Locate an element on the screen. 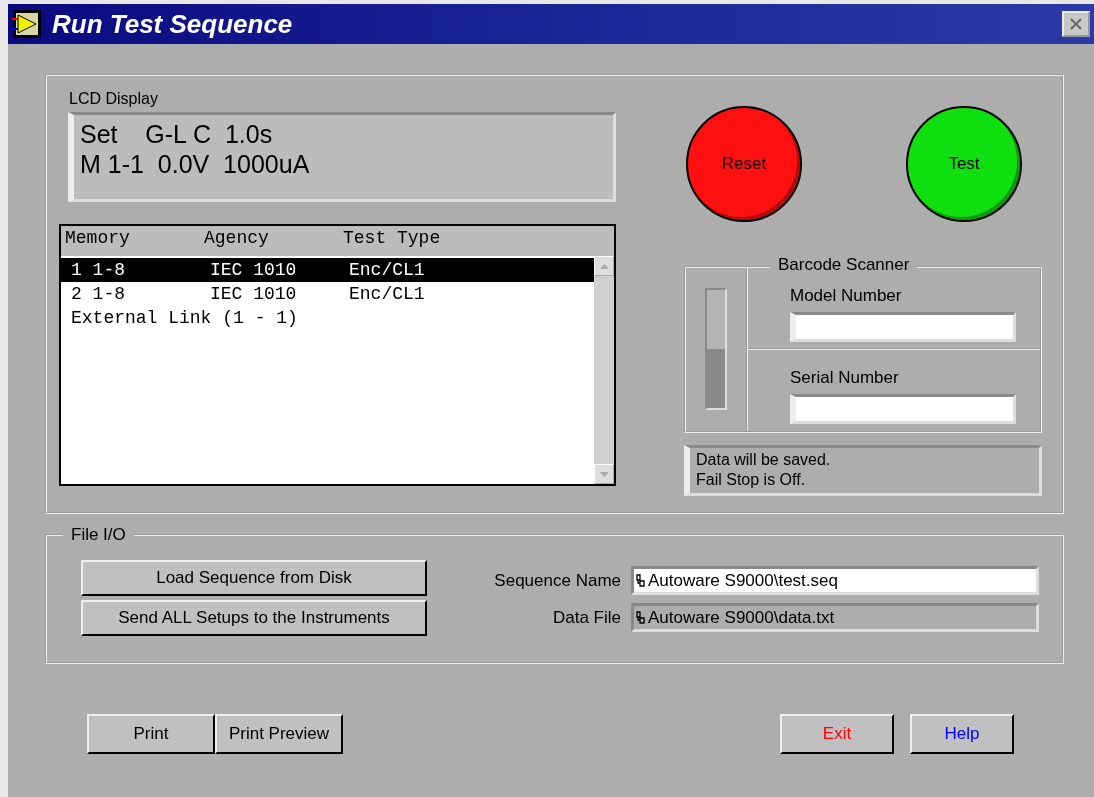 Image resolution: width=1094 pixels, height=797 pixels. field-label: Data File is located at coordinates (586, 617).